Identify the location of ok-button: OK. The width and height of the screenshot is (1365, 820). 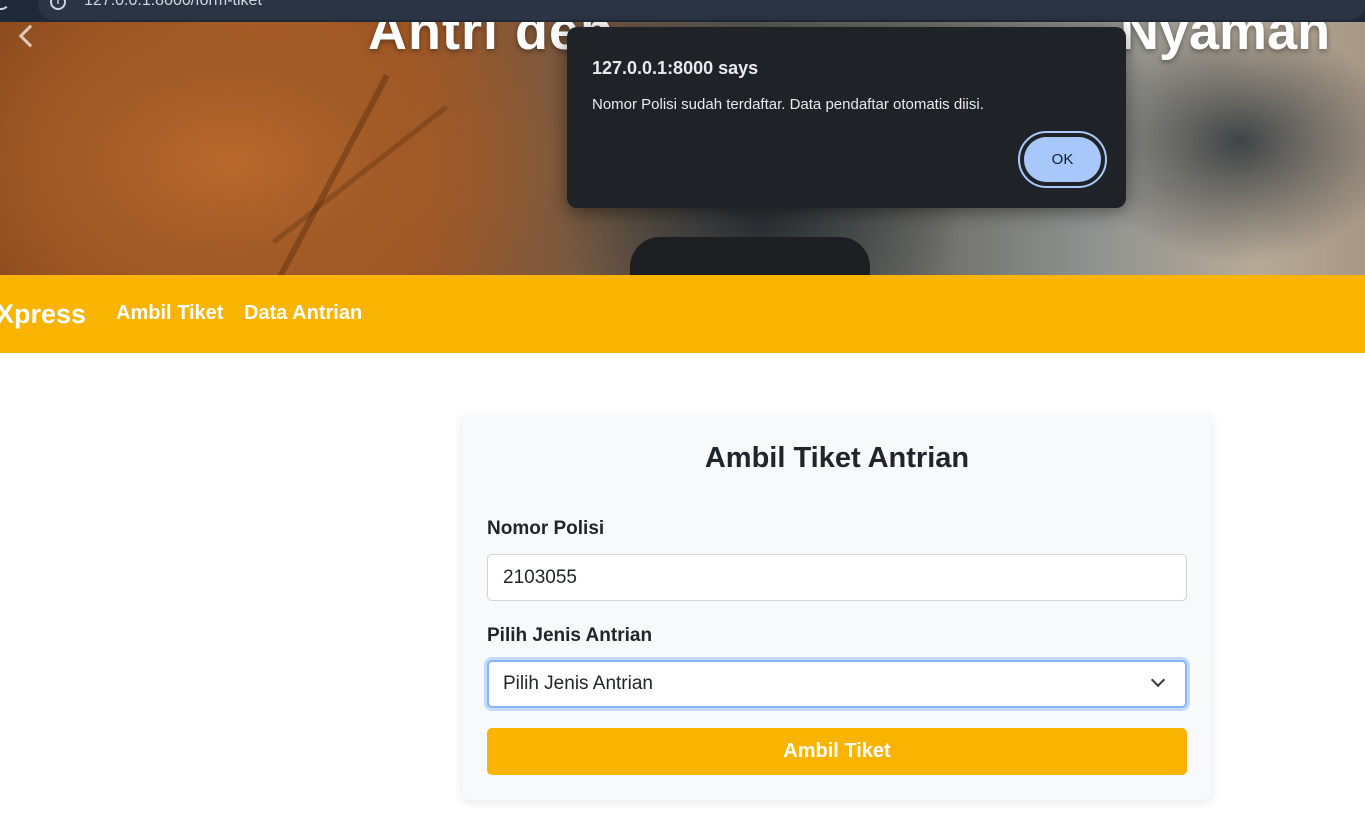
(1062, 159).